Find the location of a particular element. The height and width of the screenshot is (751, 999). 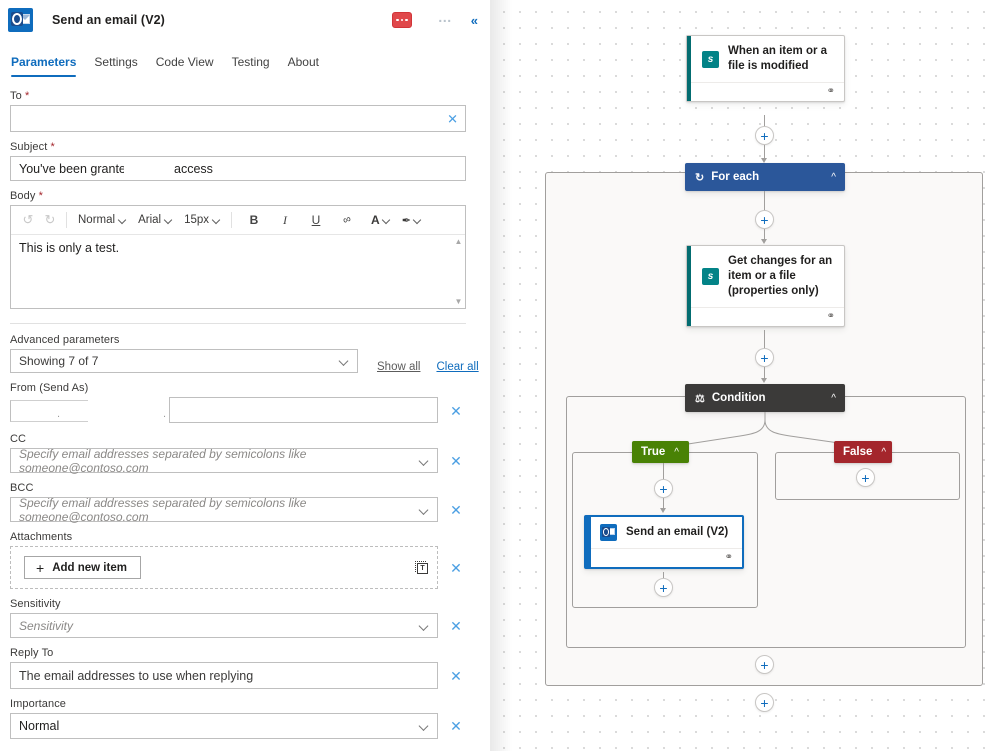

field-importance: Importance Normal ✕ is located at coordinates (238, 718).